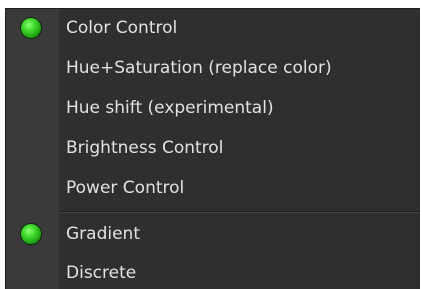  What do you see at coordinates (170, 108) in the screenshot?
I see `menu-item-label: Hue shift (experimental)` at bounding box center [170, 108].